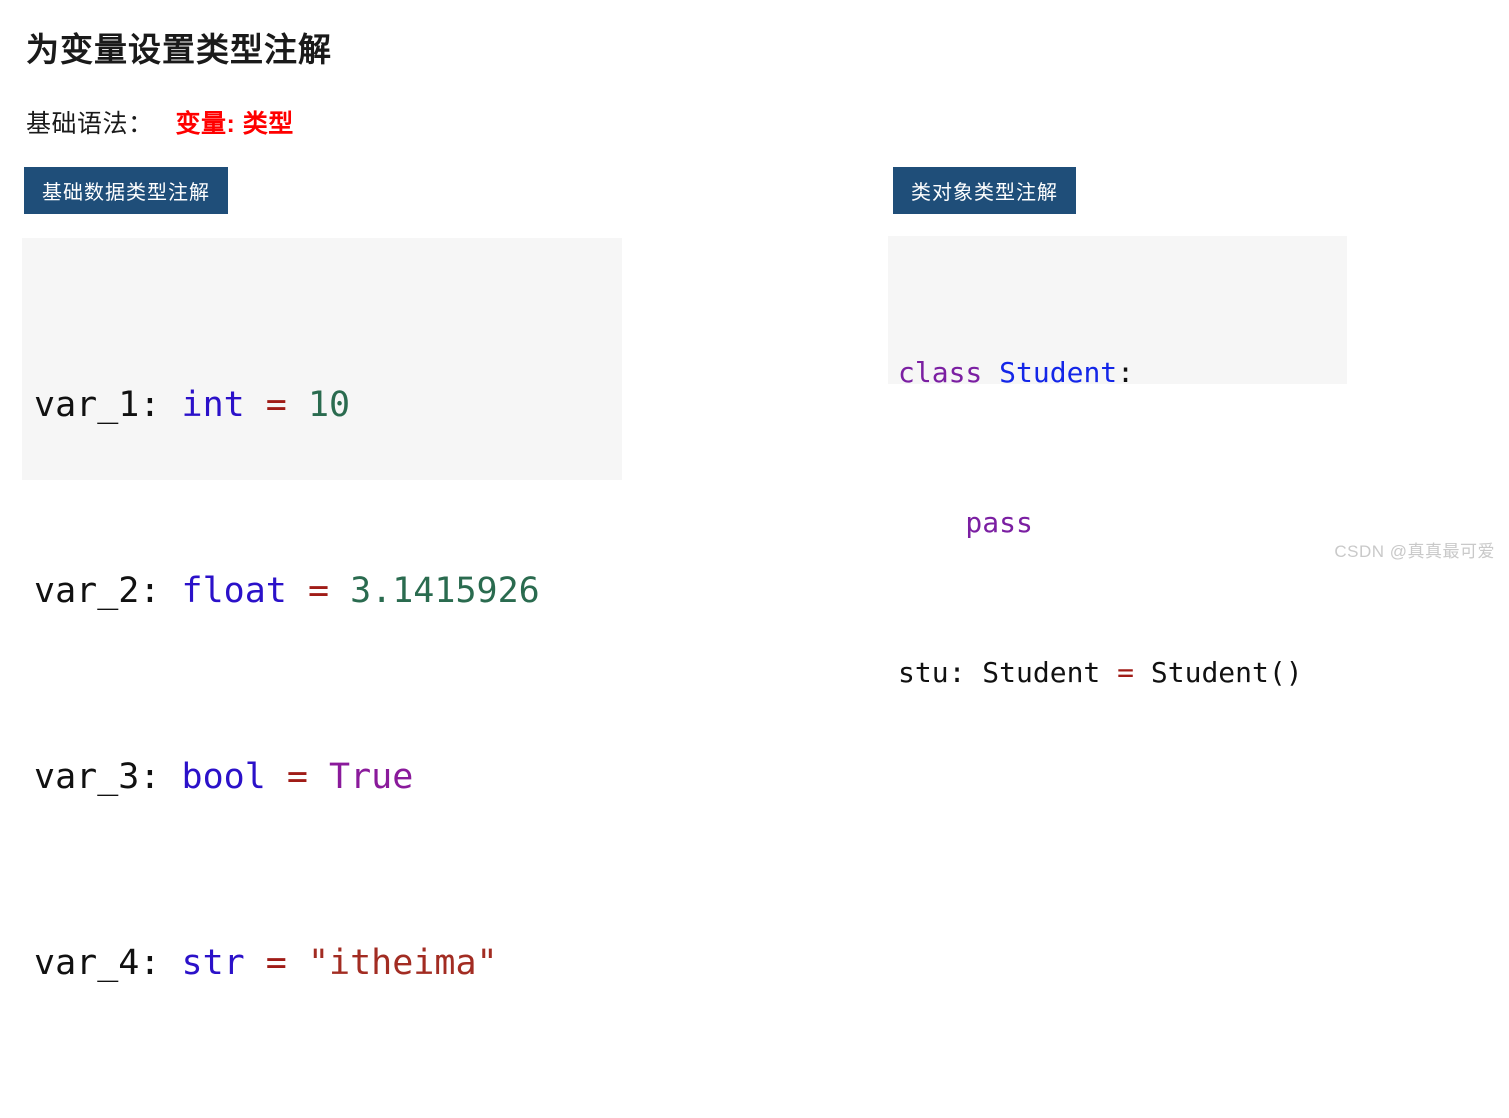  What do you see at coordinates (87, 963) in the screenshot?
I see `code-token-varname: var_4` at bounding box center [87, 963].